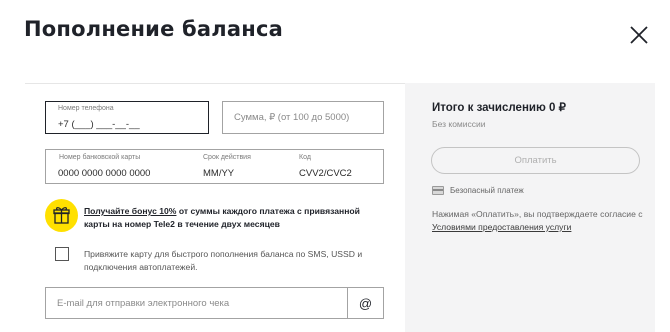  I want to click on card-code-label: Код, so click(305, 157).